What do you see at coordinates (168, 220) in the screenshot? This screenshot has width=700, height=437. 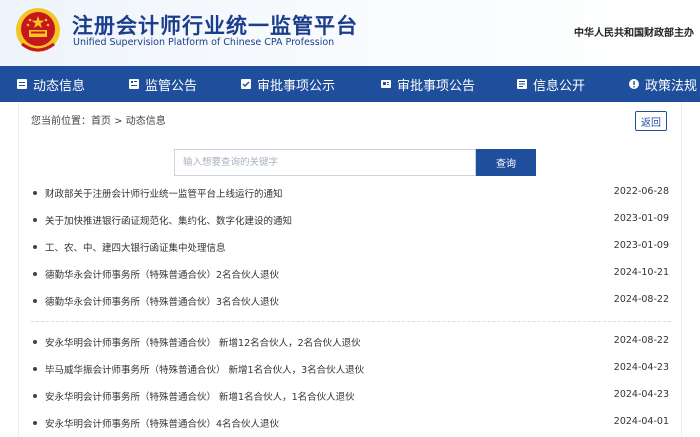 I see `news-title: 关于加快推进银行函证规范化、集约化、数字化建设的通知` at bounding box center [168, 220].